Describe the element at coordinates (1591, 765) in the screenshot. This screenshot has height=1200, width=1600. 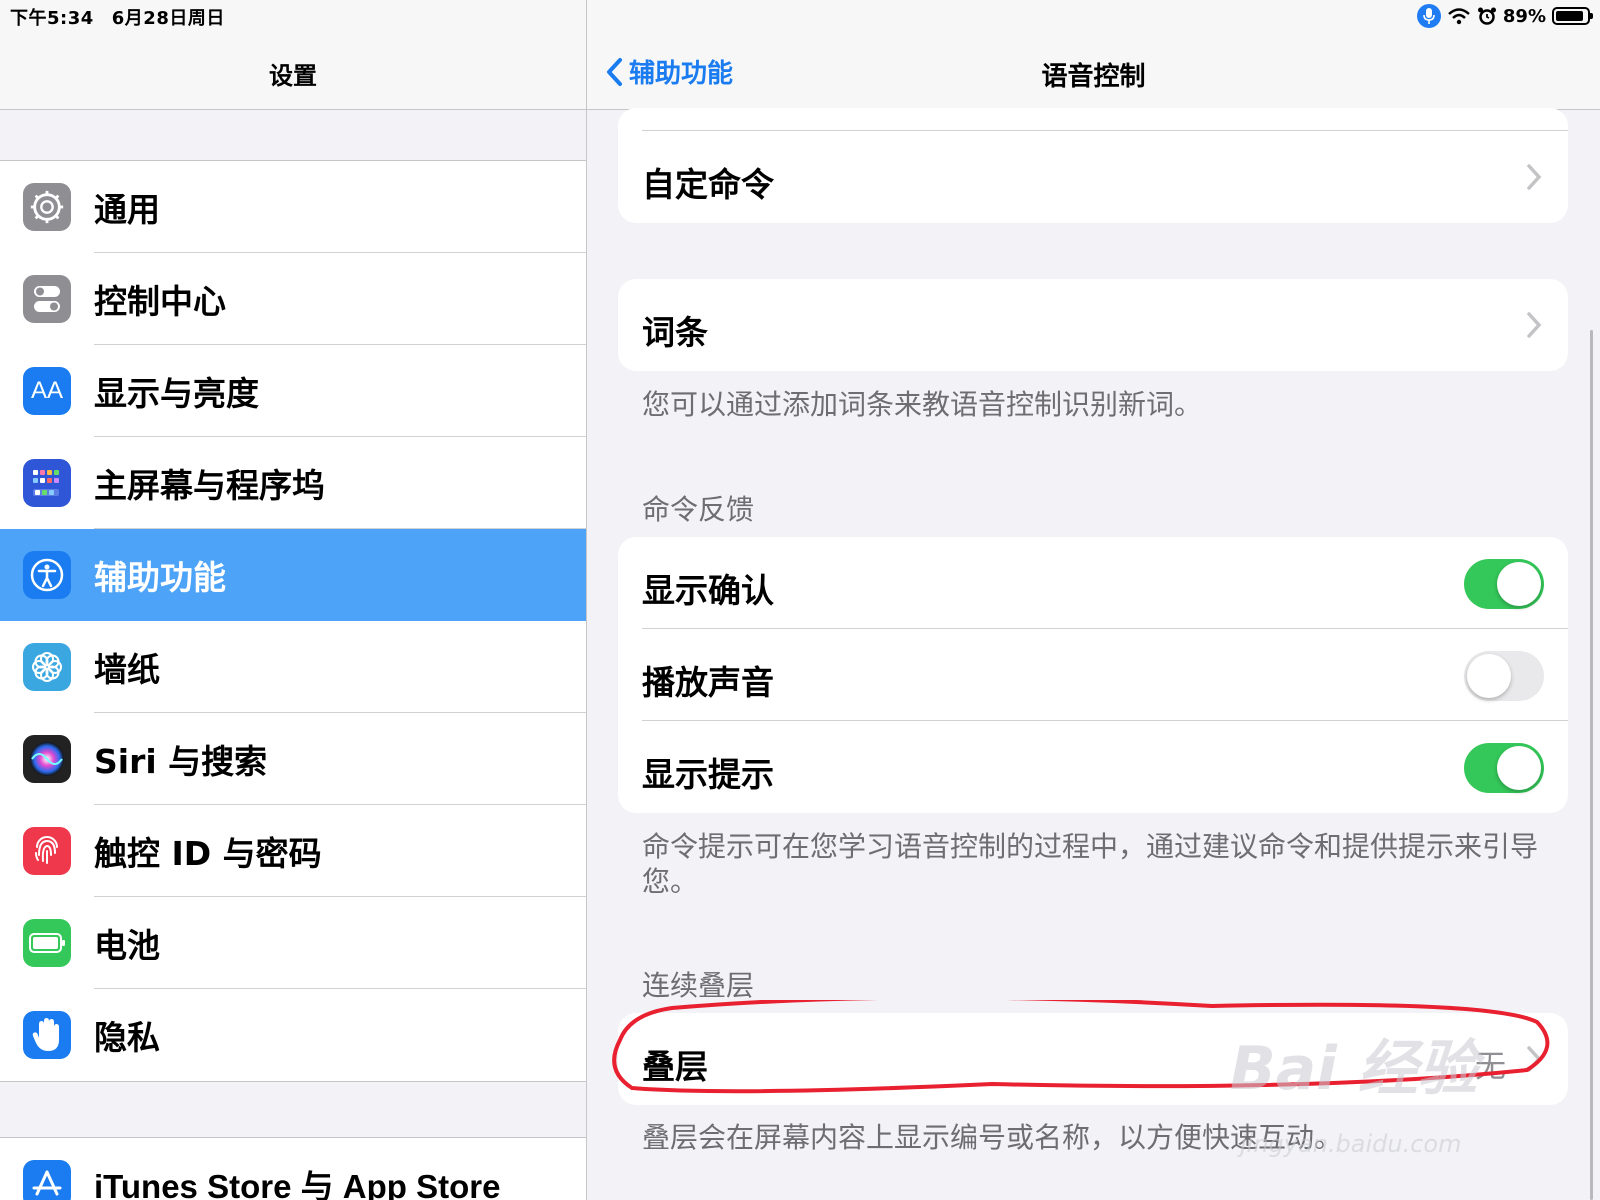
I see `scroll-indicator` at that location.